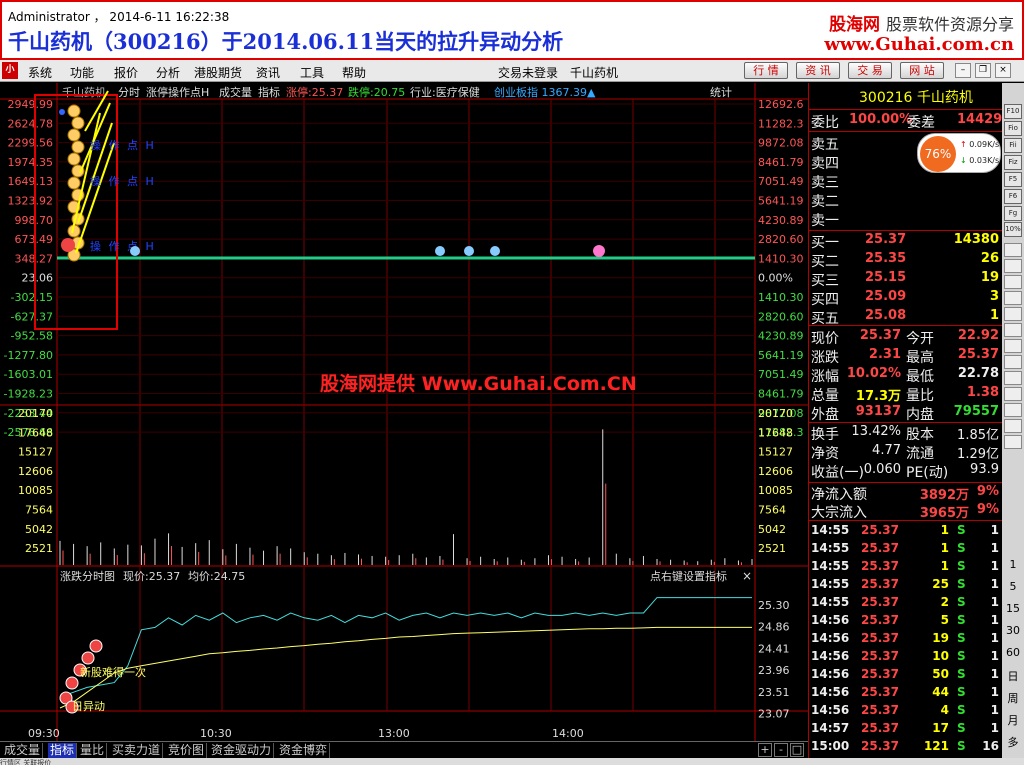  Describe the element at coordinates (1013, 742) in the screenshot. I see `period-button: 多` at that location.